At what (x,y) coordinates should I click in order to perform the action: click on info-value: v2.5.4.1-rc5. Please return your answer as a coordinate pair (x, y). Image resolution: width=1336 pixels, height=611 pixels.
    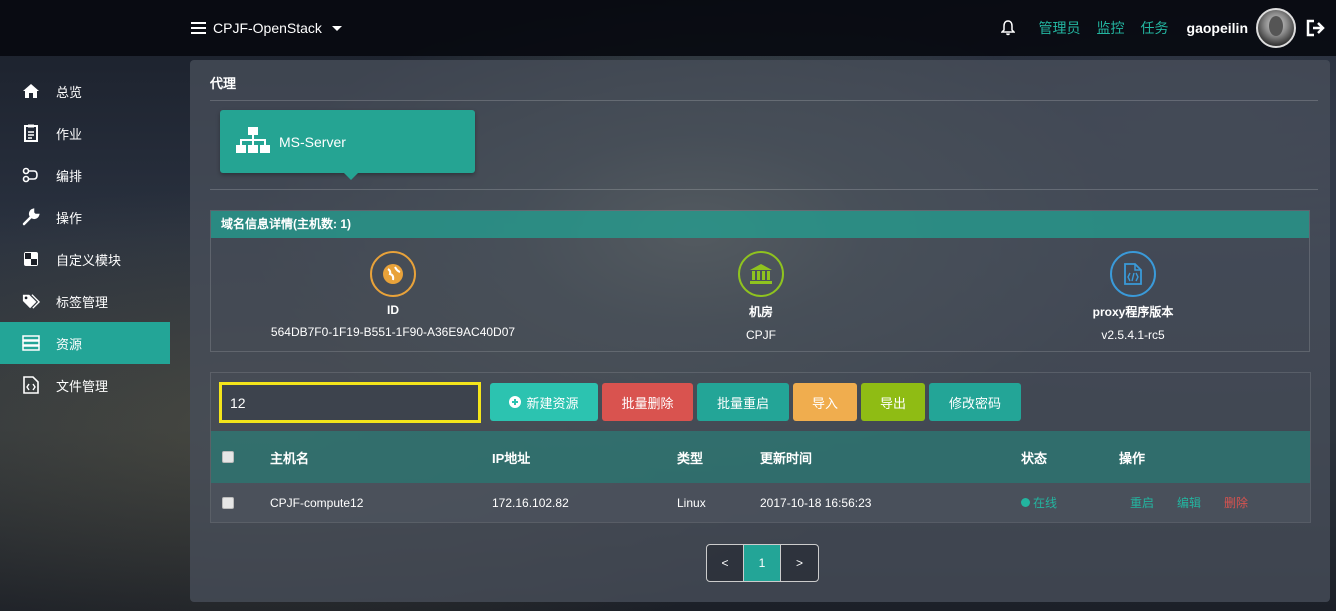
    Looking at the image, I should click on (1133, 335).